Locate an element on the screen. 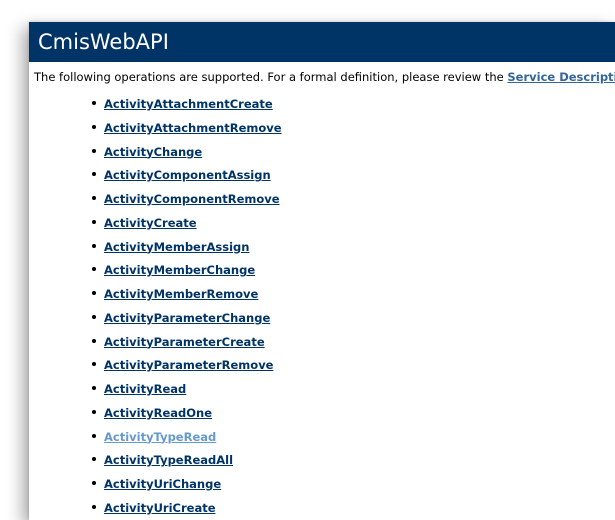 This screenshot has width=615, height=520. operation-list-item: ActivityMemberAssign is located at coordinates (155, 246).